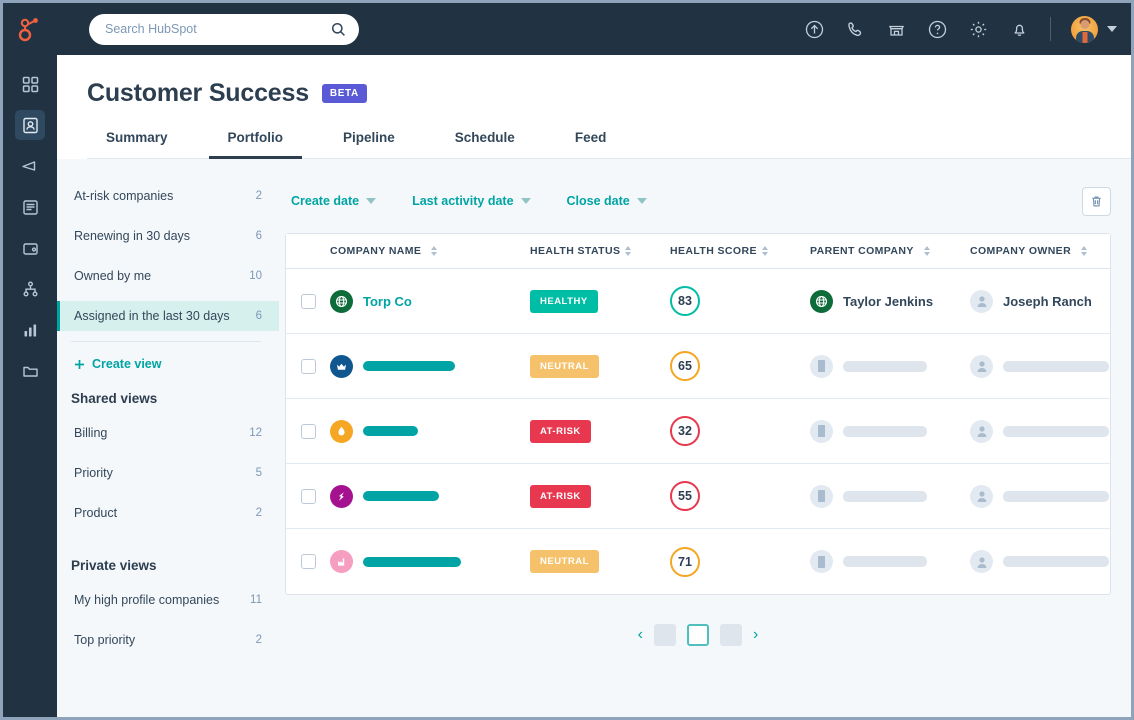 This screenshot has width=1134, height=720. What do you see at coordinates (168, 473) in the screenshot?
I see `view-item-priority: Priority 5` at bounding box center [168, 473].